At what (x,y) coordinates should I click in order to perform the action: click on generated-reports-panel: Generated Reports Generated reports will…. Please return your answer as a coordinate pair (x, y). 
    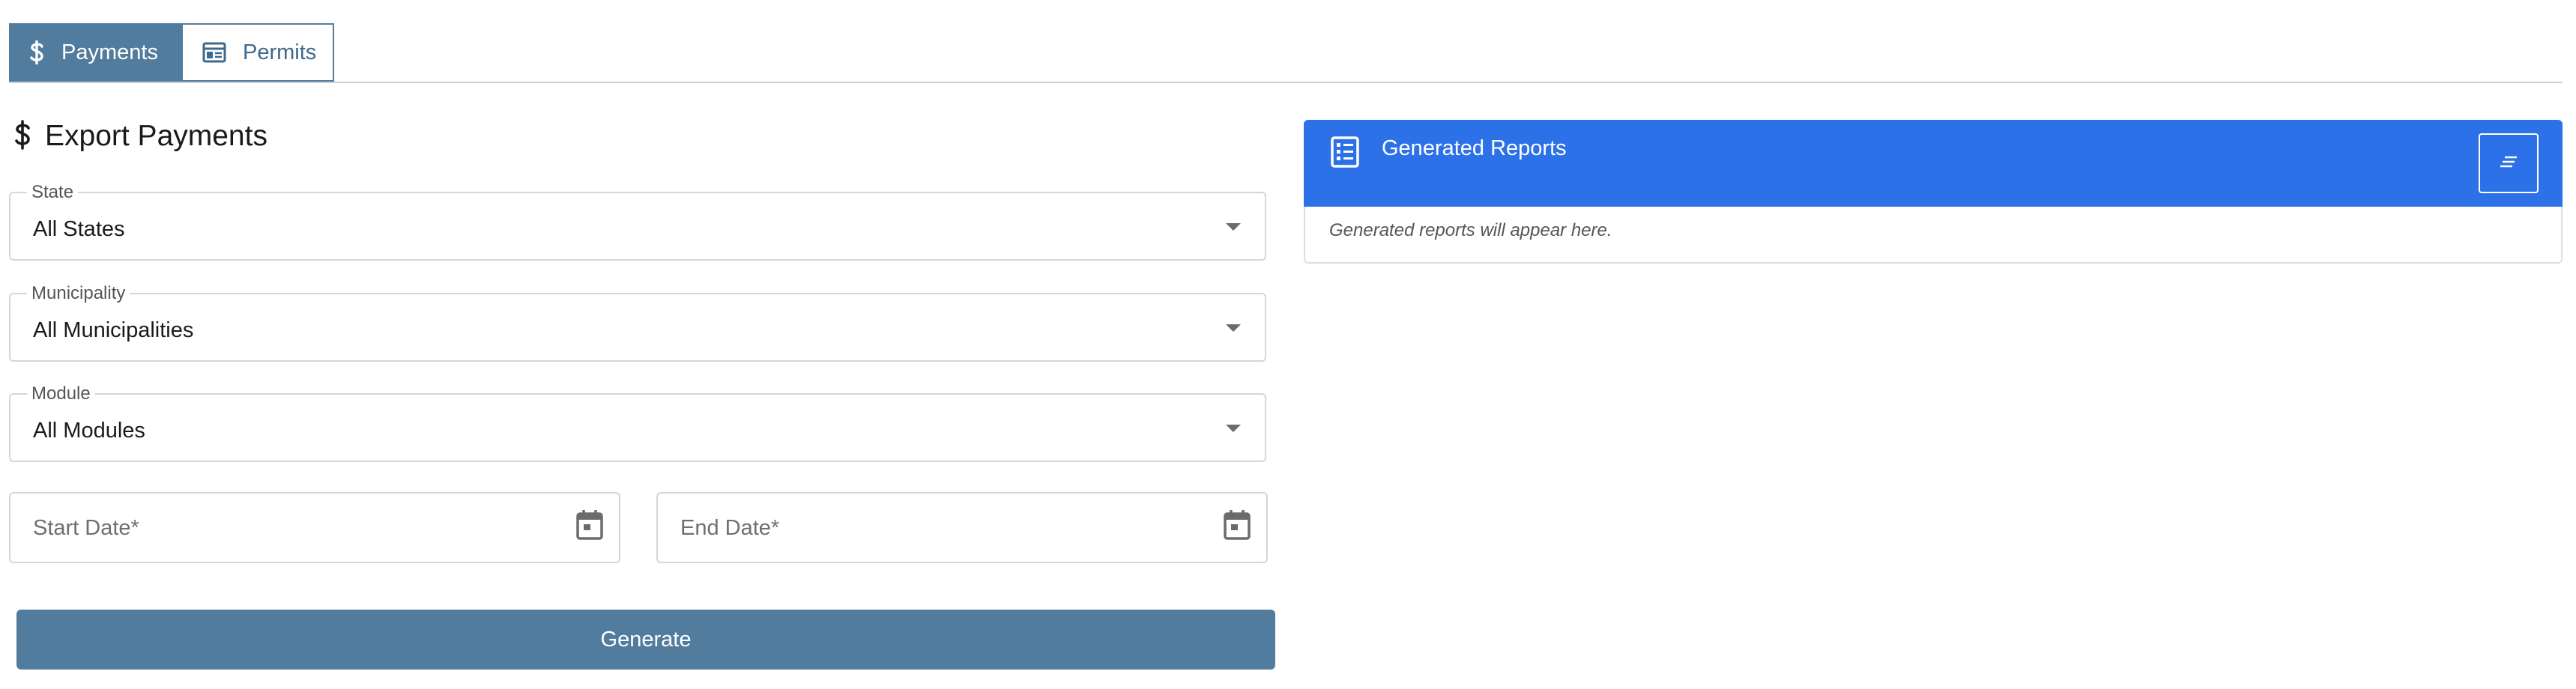
    Looking at the image, I should click on (1933, 192).